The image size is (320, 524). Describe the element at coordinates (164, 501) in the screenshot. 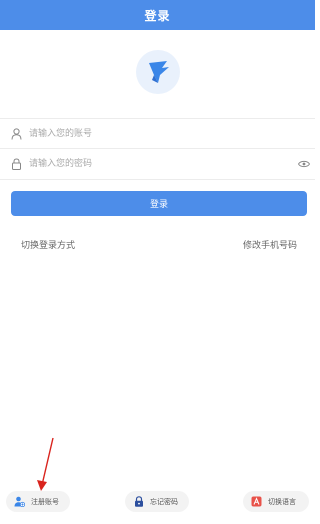

I see `forgot-password-label: 忘记密码` at that location.